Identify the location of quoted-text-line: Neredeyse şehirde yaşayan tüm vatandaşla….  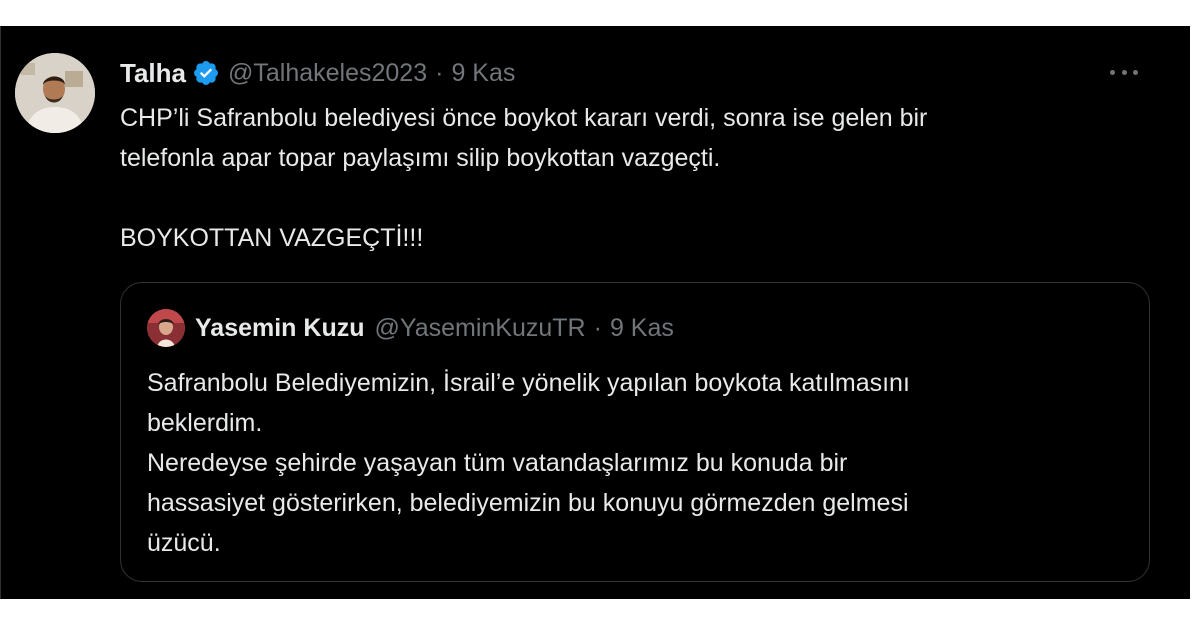
(497, 463).